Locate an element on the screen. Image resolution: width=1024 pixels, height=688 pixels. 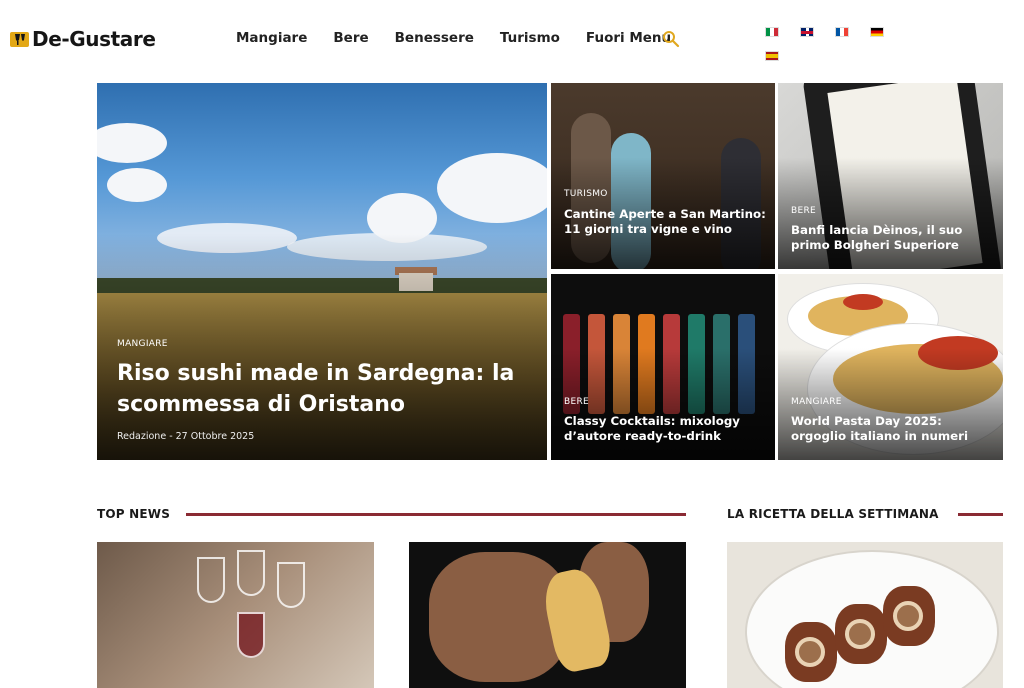
flag-french-icon is located at coordinates (842, 32).